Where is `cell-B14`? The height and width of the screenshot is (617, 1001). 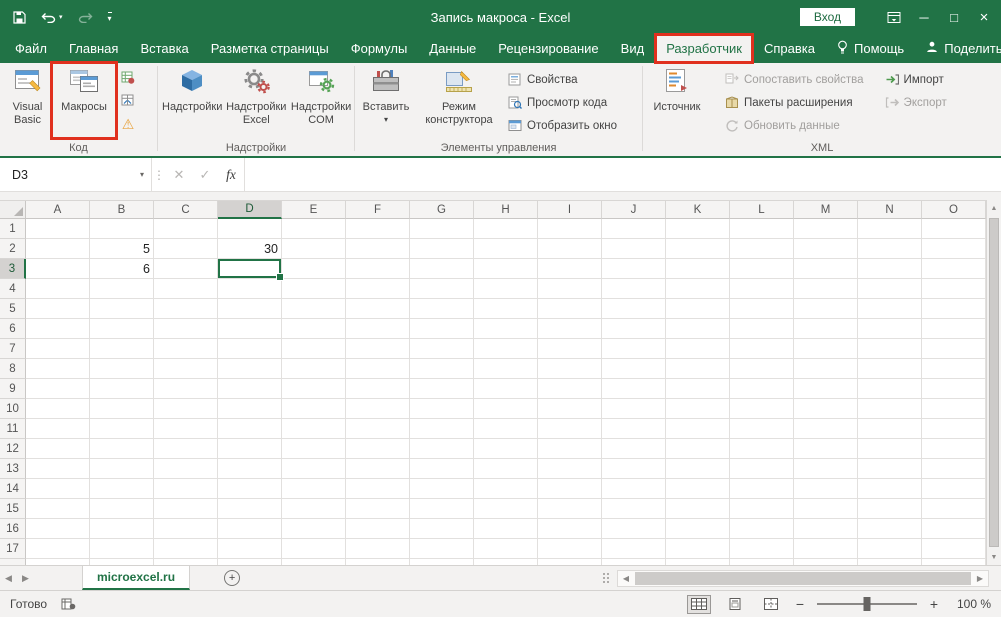 cell-B14 is located at coordinates (122, 489).